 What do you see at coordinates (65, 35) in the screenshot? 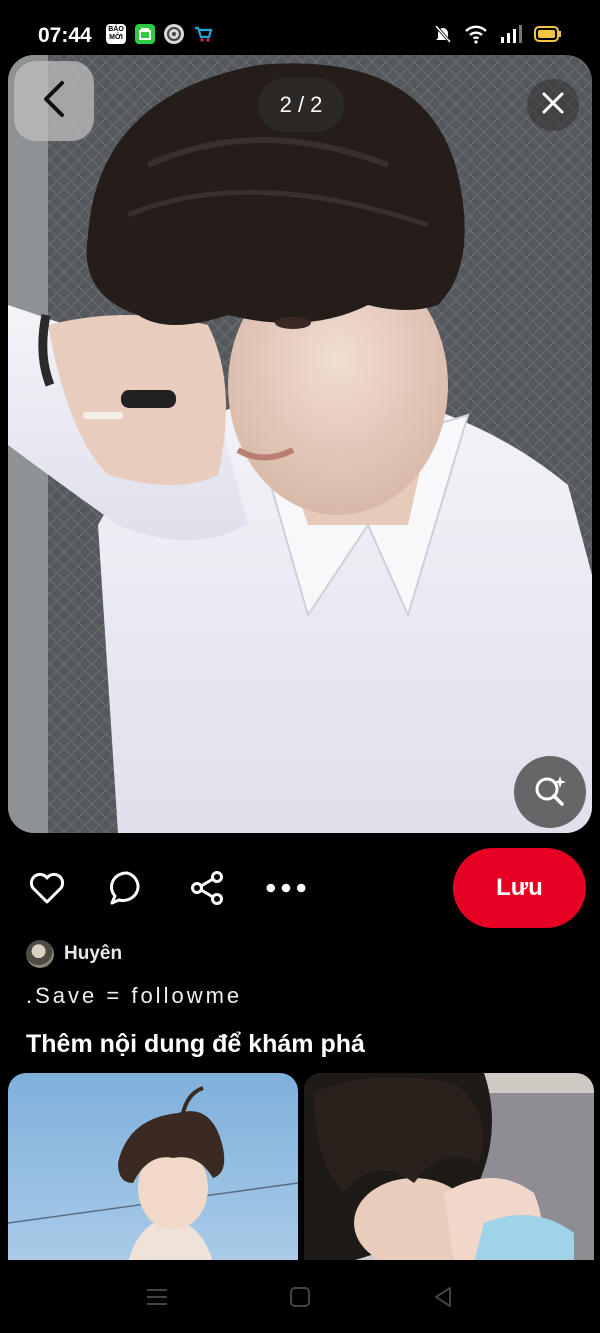
I see `status-time: 07:44` at bounding box center [65, 35].